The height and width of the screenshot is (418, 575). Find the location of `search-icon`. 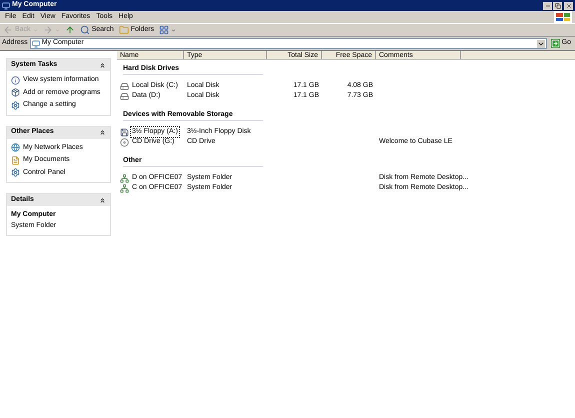

search-icon is located at coordinates (85, 30).